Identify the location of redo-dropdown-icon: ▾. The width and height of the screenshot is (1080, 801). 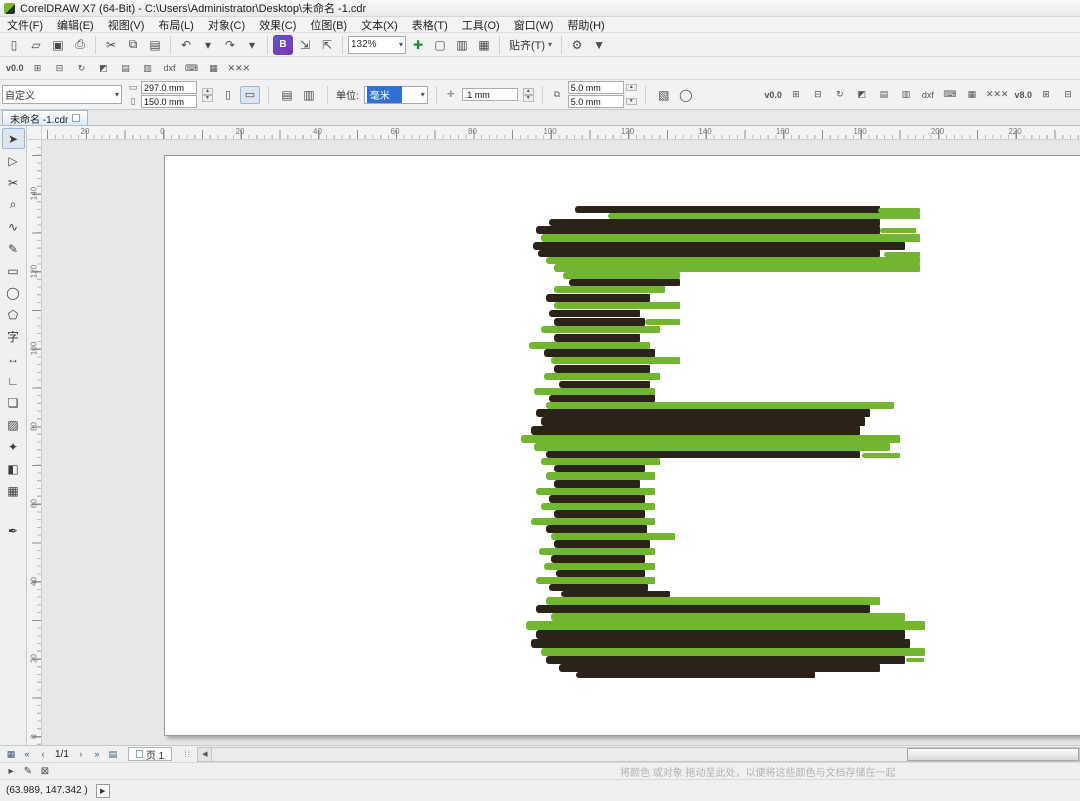
(252, 45).